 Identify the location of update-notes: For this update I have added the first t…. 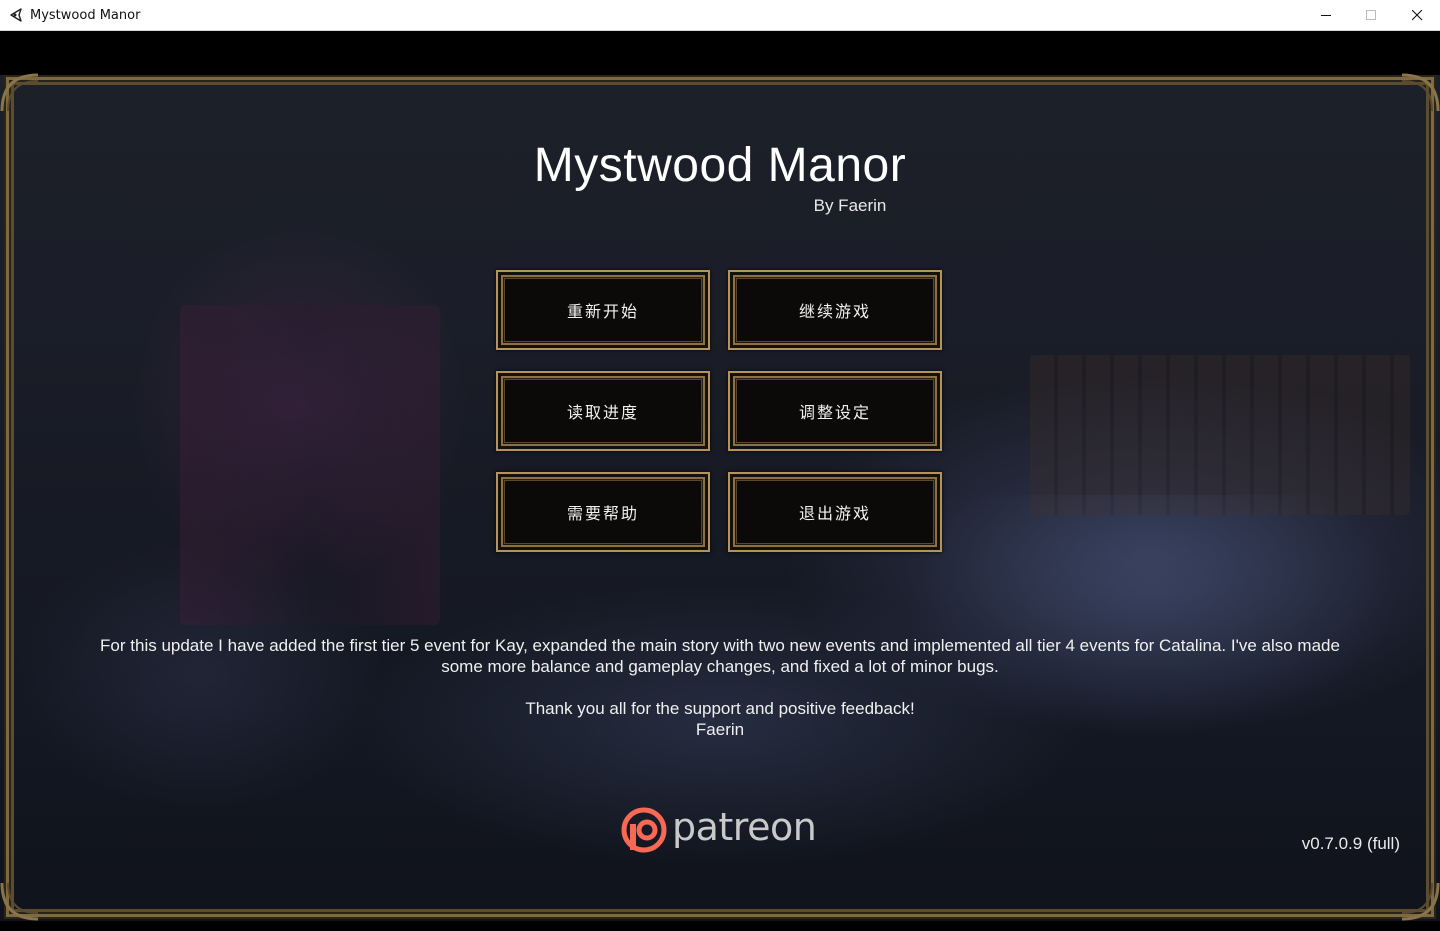
(720, 656).